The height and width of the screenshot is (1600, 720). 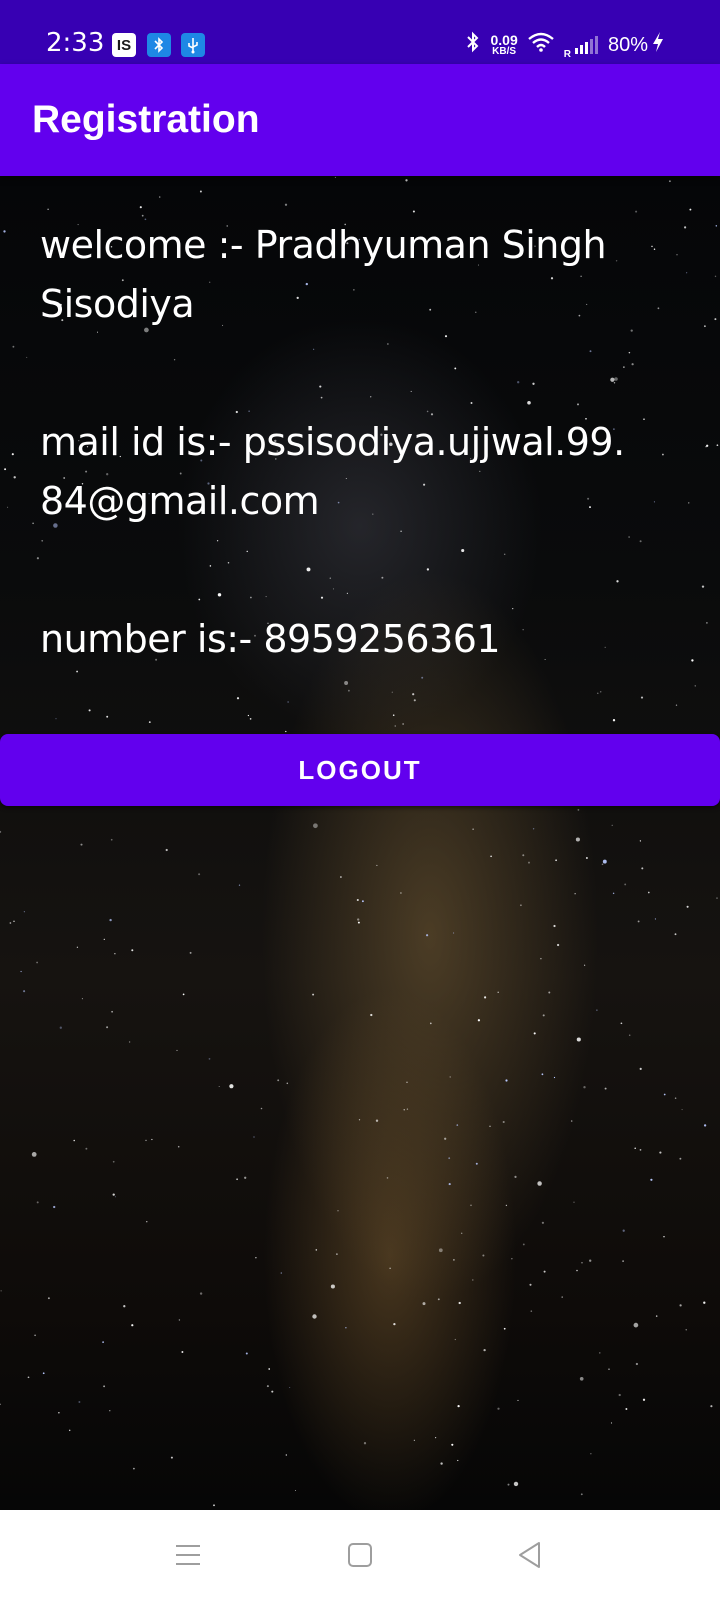 I want to click on menu-icon, so click(x=188, y=1555).